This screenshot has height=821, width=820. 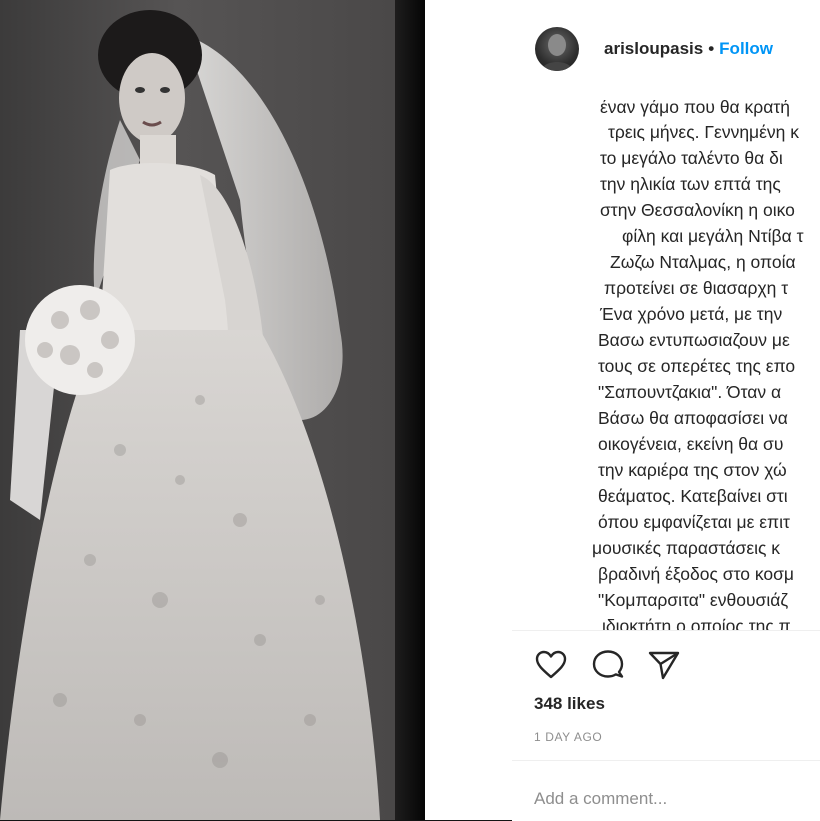 What do you see at coordinates (697, 366) in the screenshot?
I see `caption-line: τους σε οπερέτες της επο` at bounding box center [697, 366].